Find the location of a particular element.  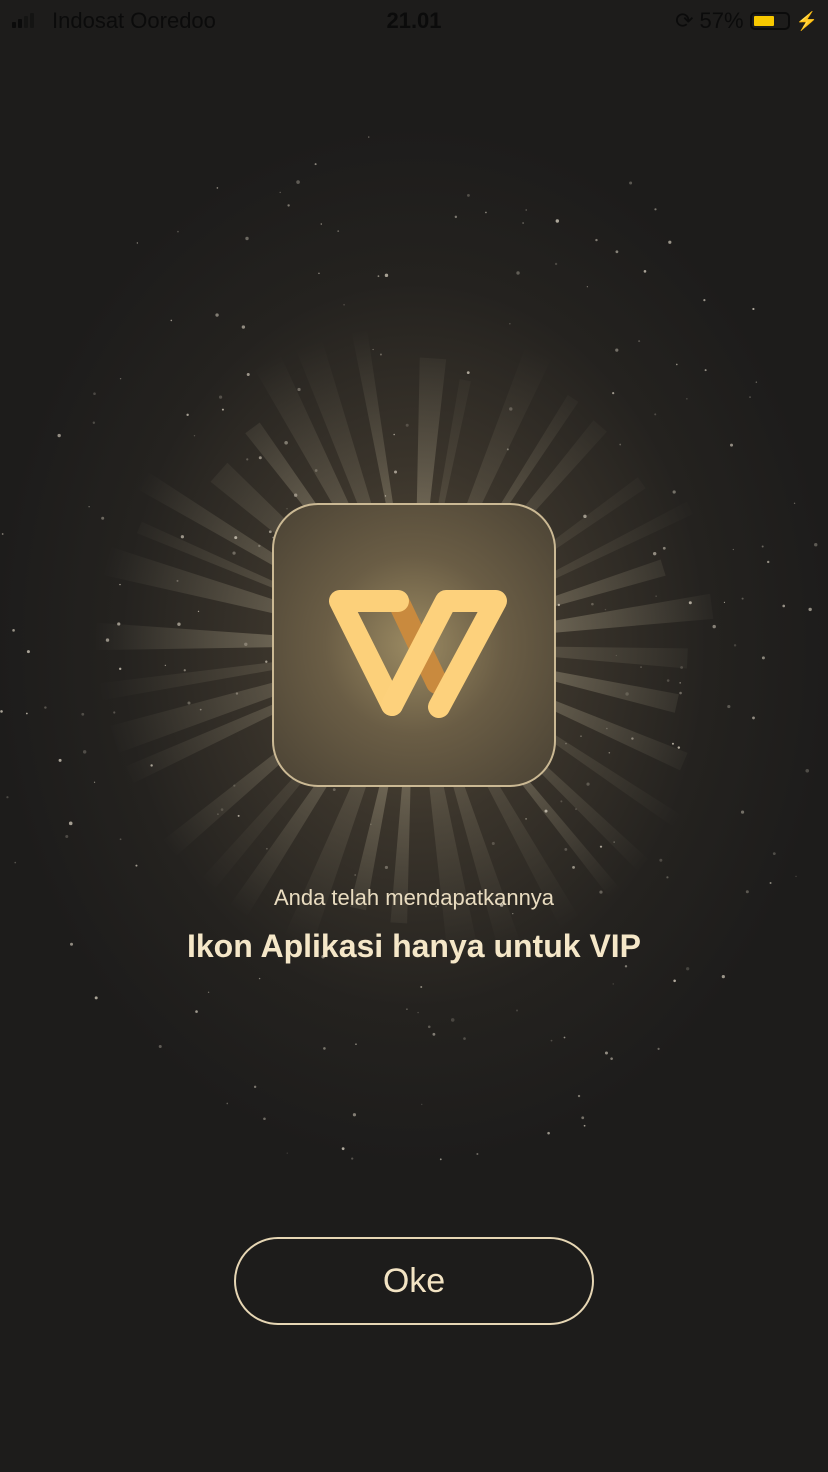

battery-percent: 57% is located at coordinates (721, 20).